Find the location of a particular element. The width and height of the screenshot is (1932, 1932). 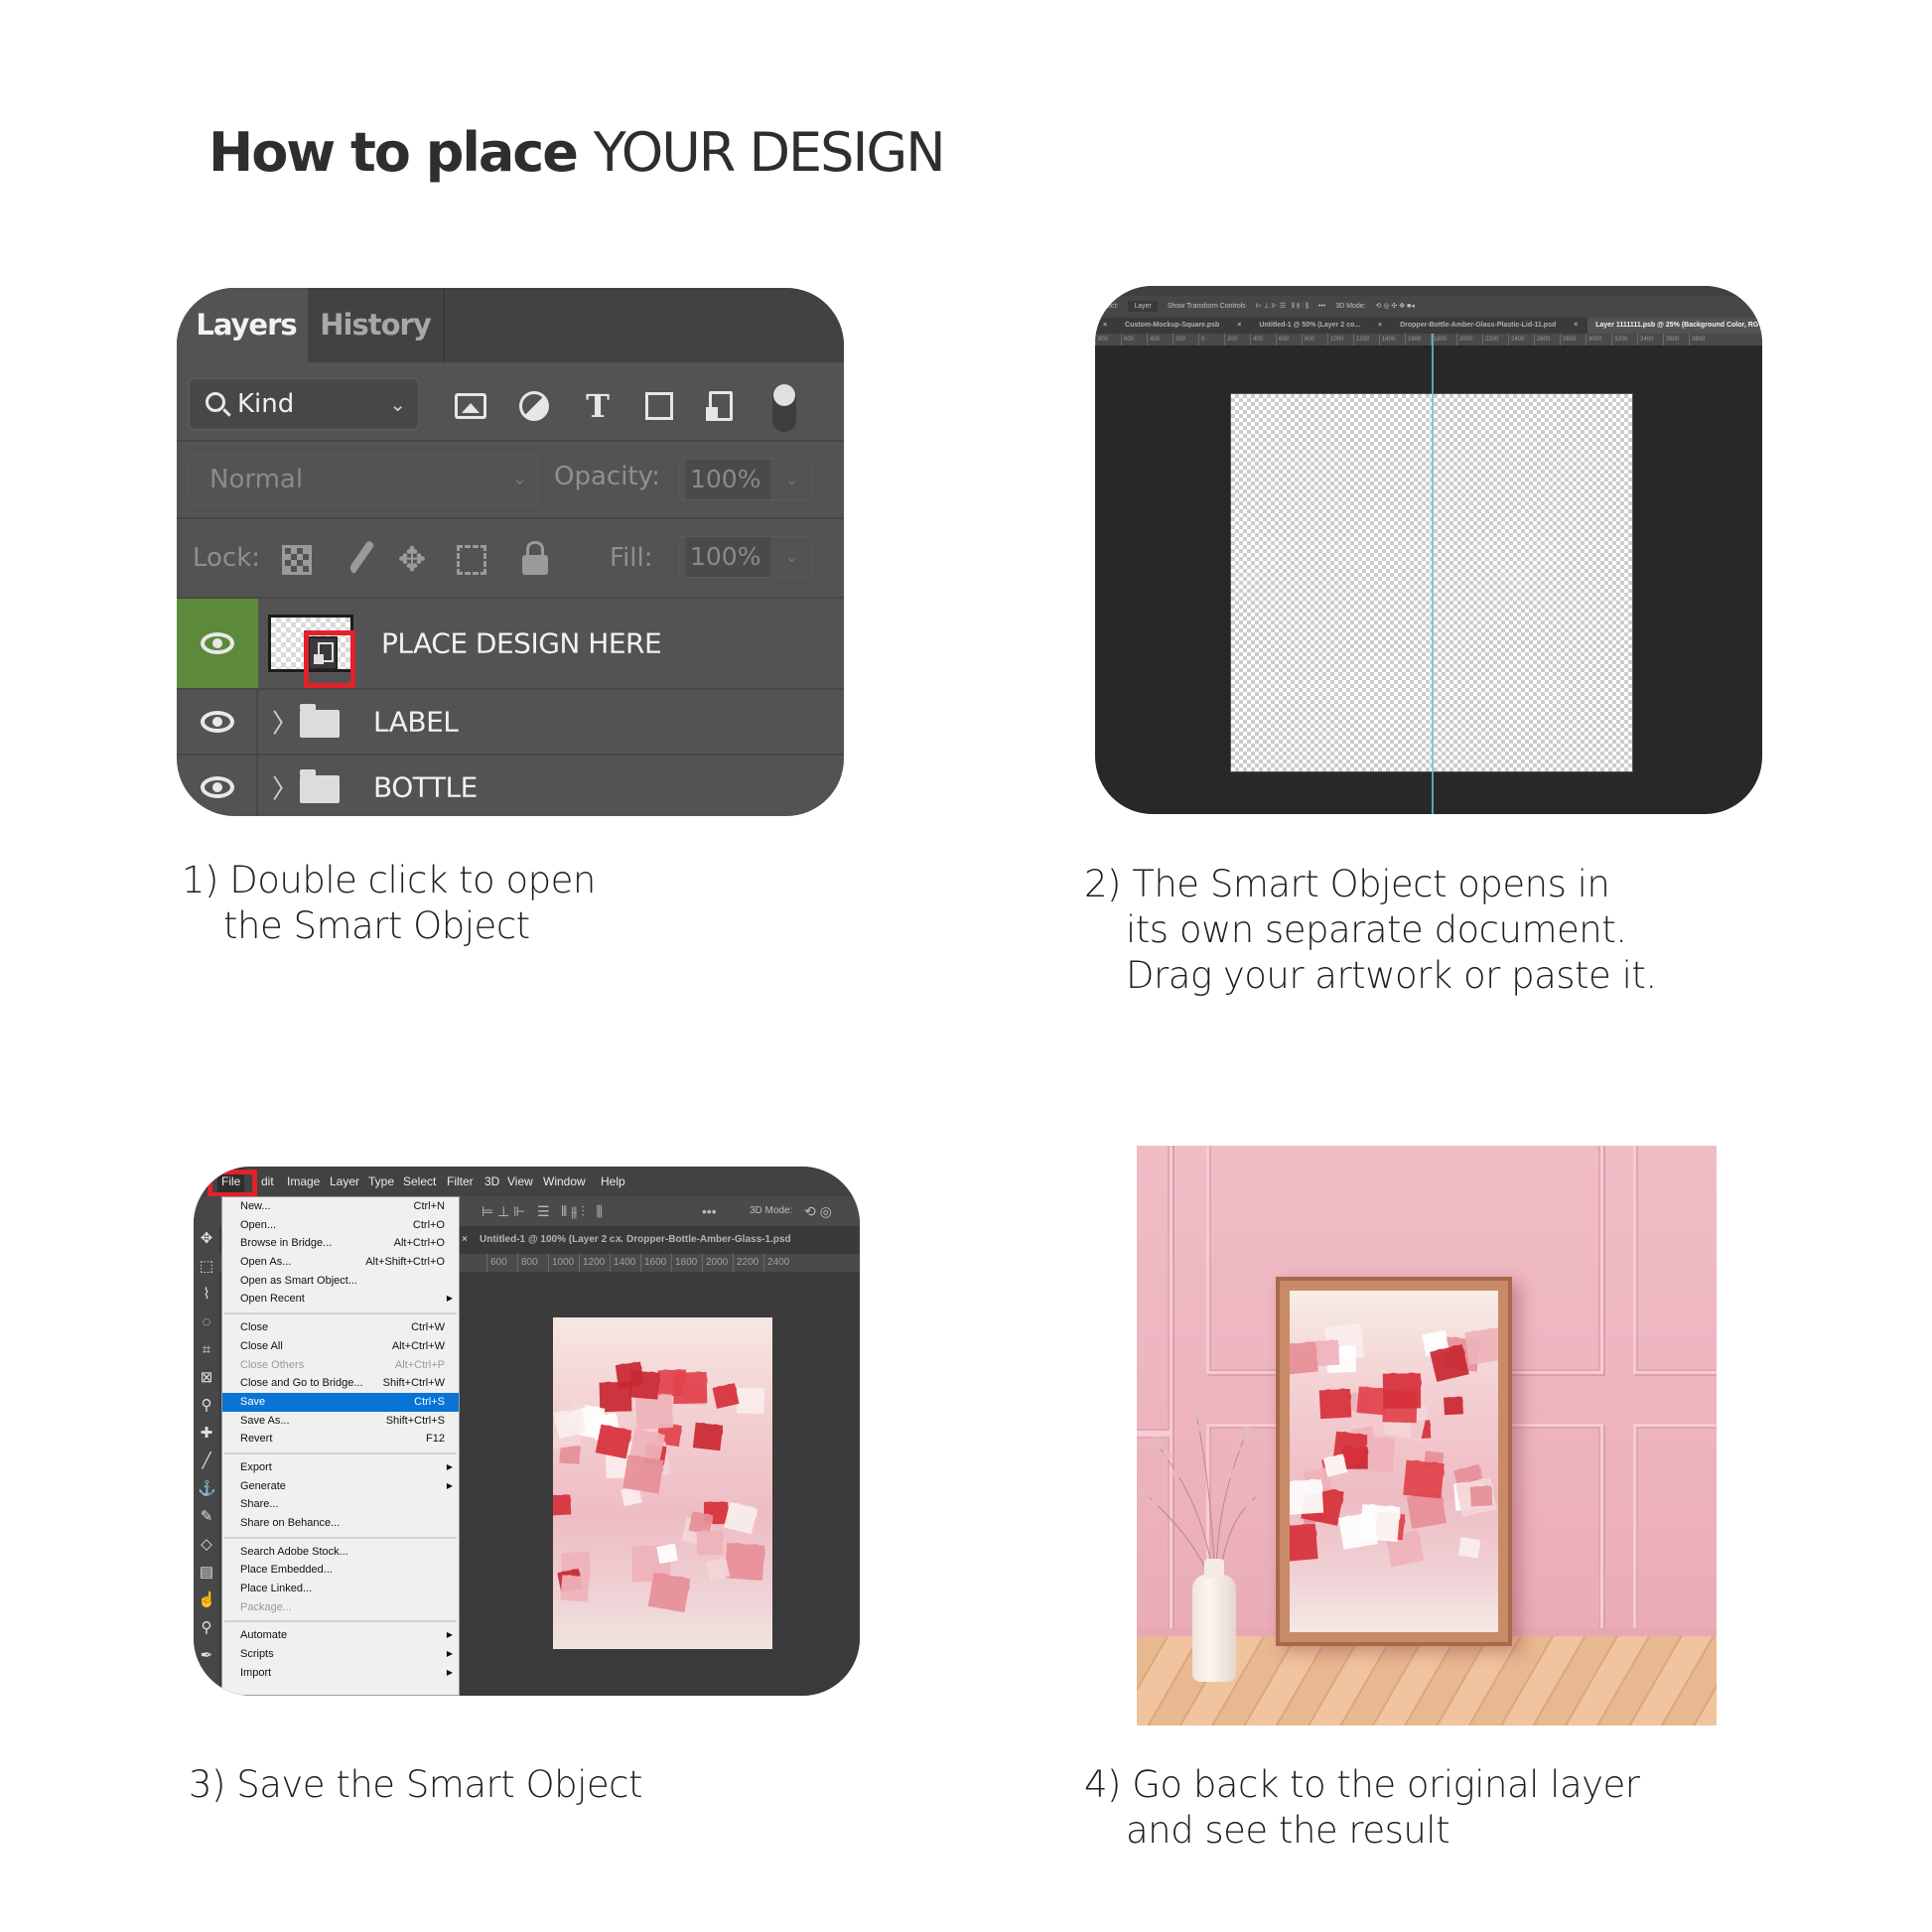

menu-item-save: Save Ctrl+S is located at coordinates (340, 1402).